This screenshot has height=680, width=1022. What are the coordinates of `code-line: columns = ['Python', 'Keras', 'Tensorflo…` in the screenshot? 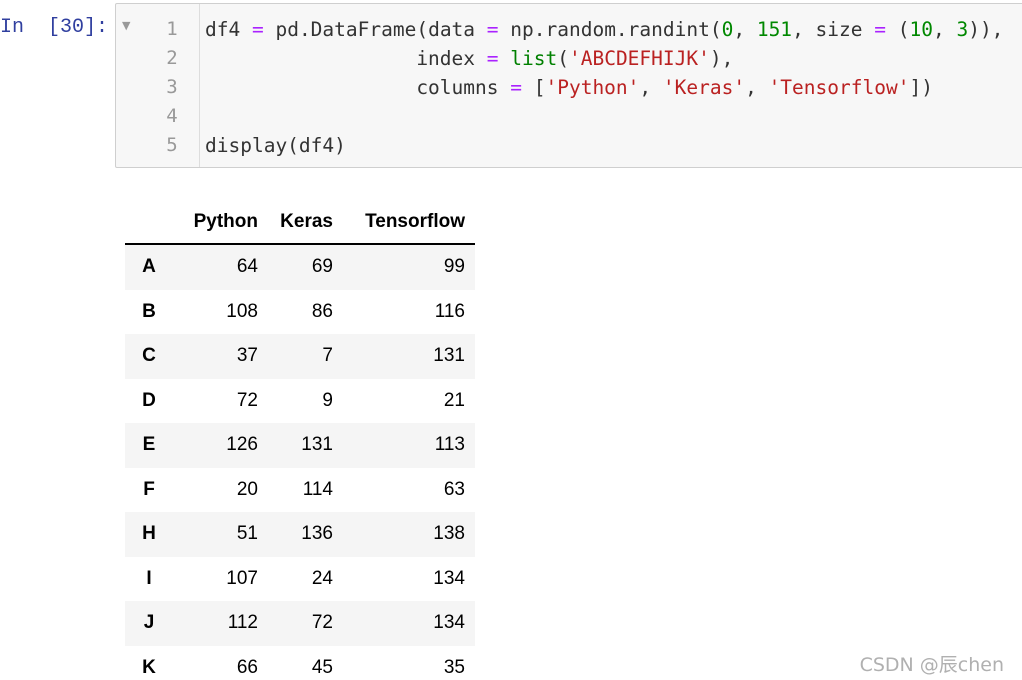 It's located at (604, 87).